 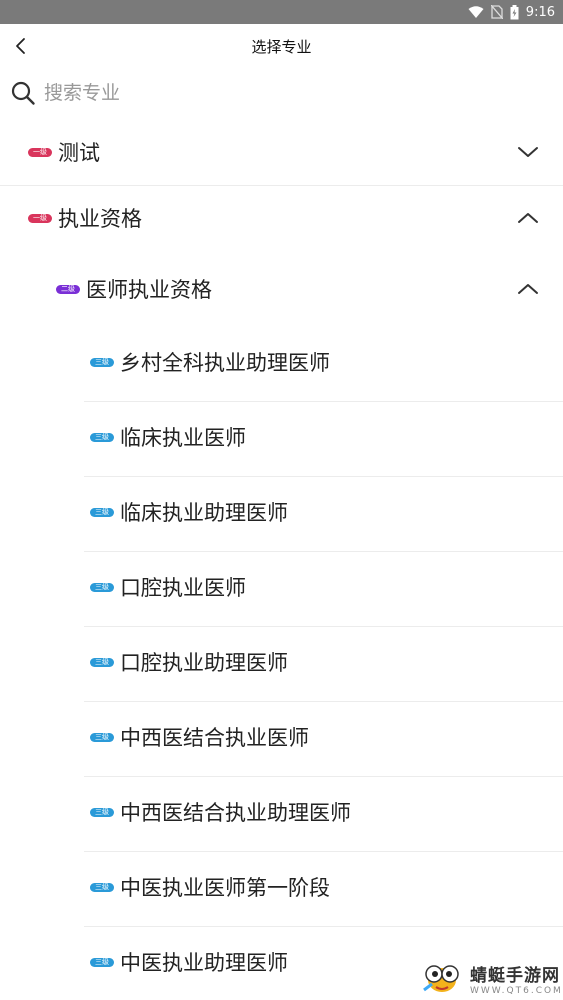 I want to click on list-item: 三级 中西医结合执业助理医师, so click(x=281, y=812).